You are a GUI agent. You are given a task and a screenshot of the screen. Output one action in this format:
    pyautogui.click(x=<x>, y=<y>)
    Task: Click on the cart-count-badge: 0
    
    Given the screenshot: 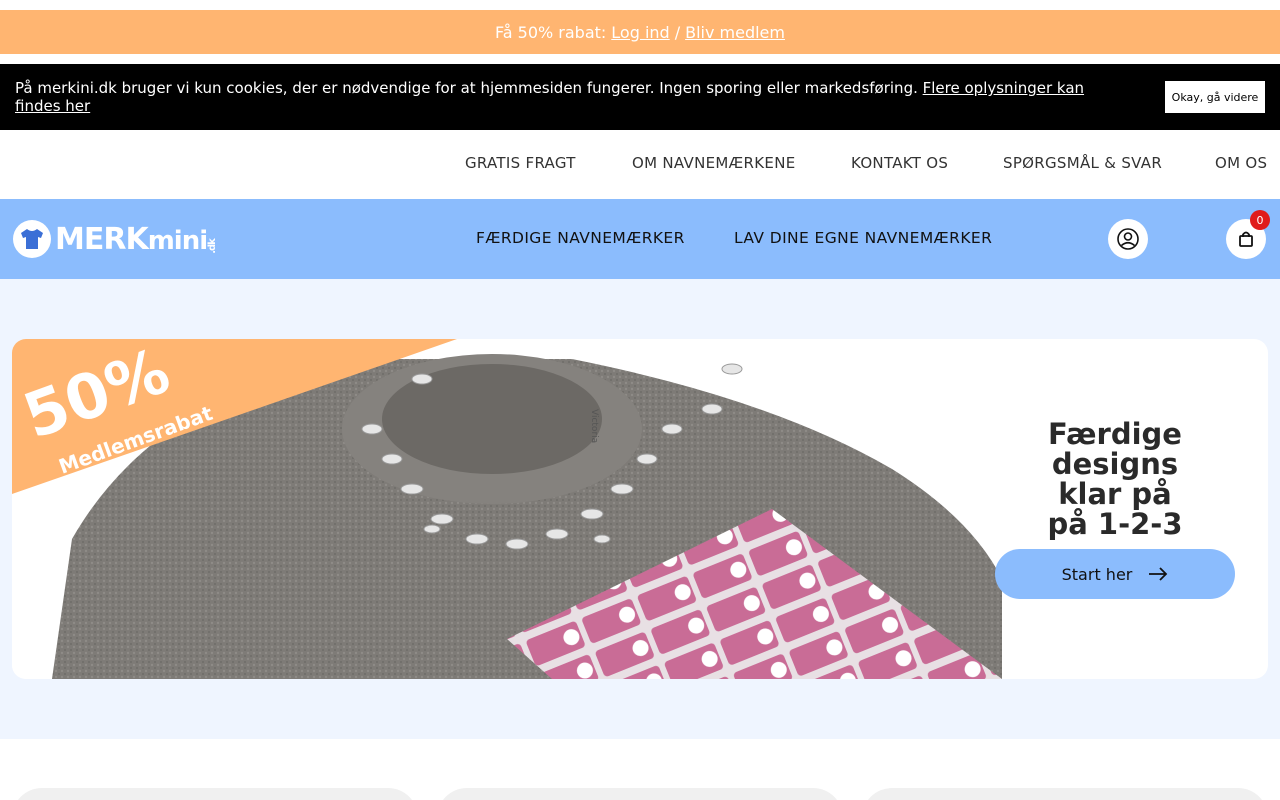 What is the action you would take?
    pyautogui.click(x=1260, y=220)
    